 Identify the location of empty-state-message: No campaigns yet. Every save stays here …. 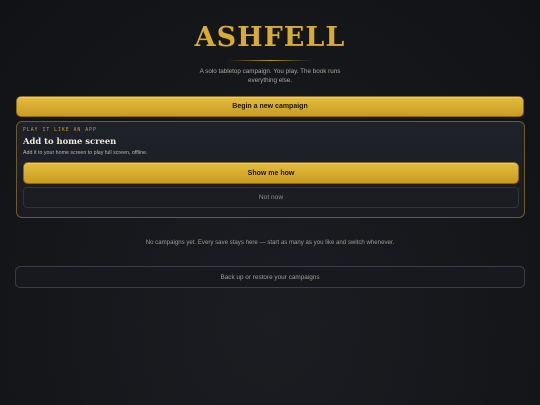
(270, 242).